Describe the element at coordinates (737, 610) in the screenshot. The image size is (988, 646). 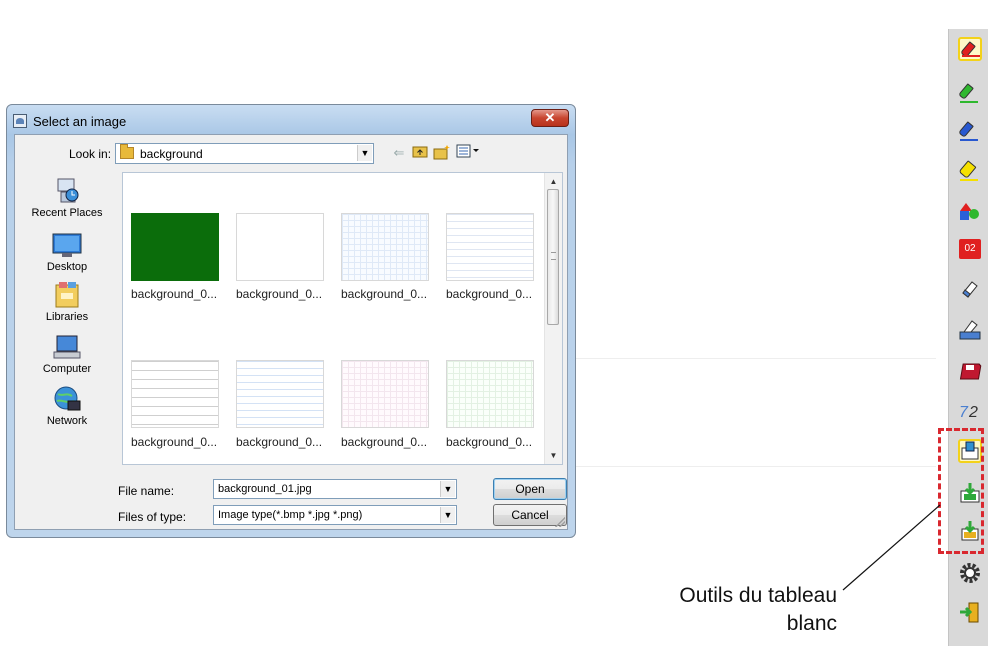
I see `callout-label: Outils du tableau blanc` at that location.